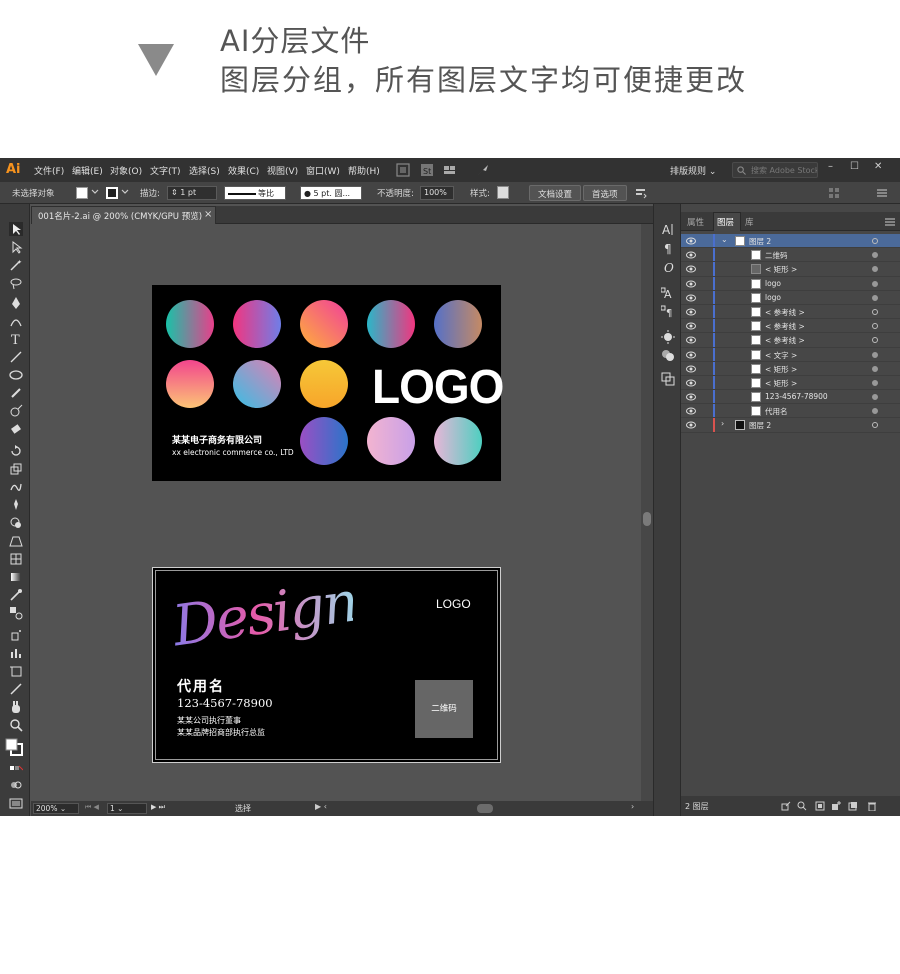 This screenshot has width=900, height=974. Describe the element at coordinates (802, 806) in the screenshot. I see `locate-object-icon` at that location.